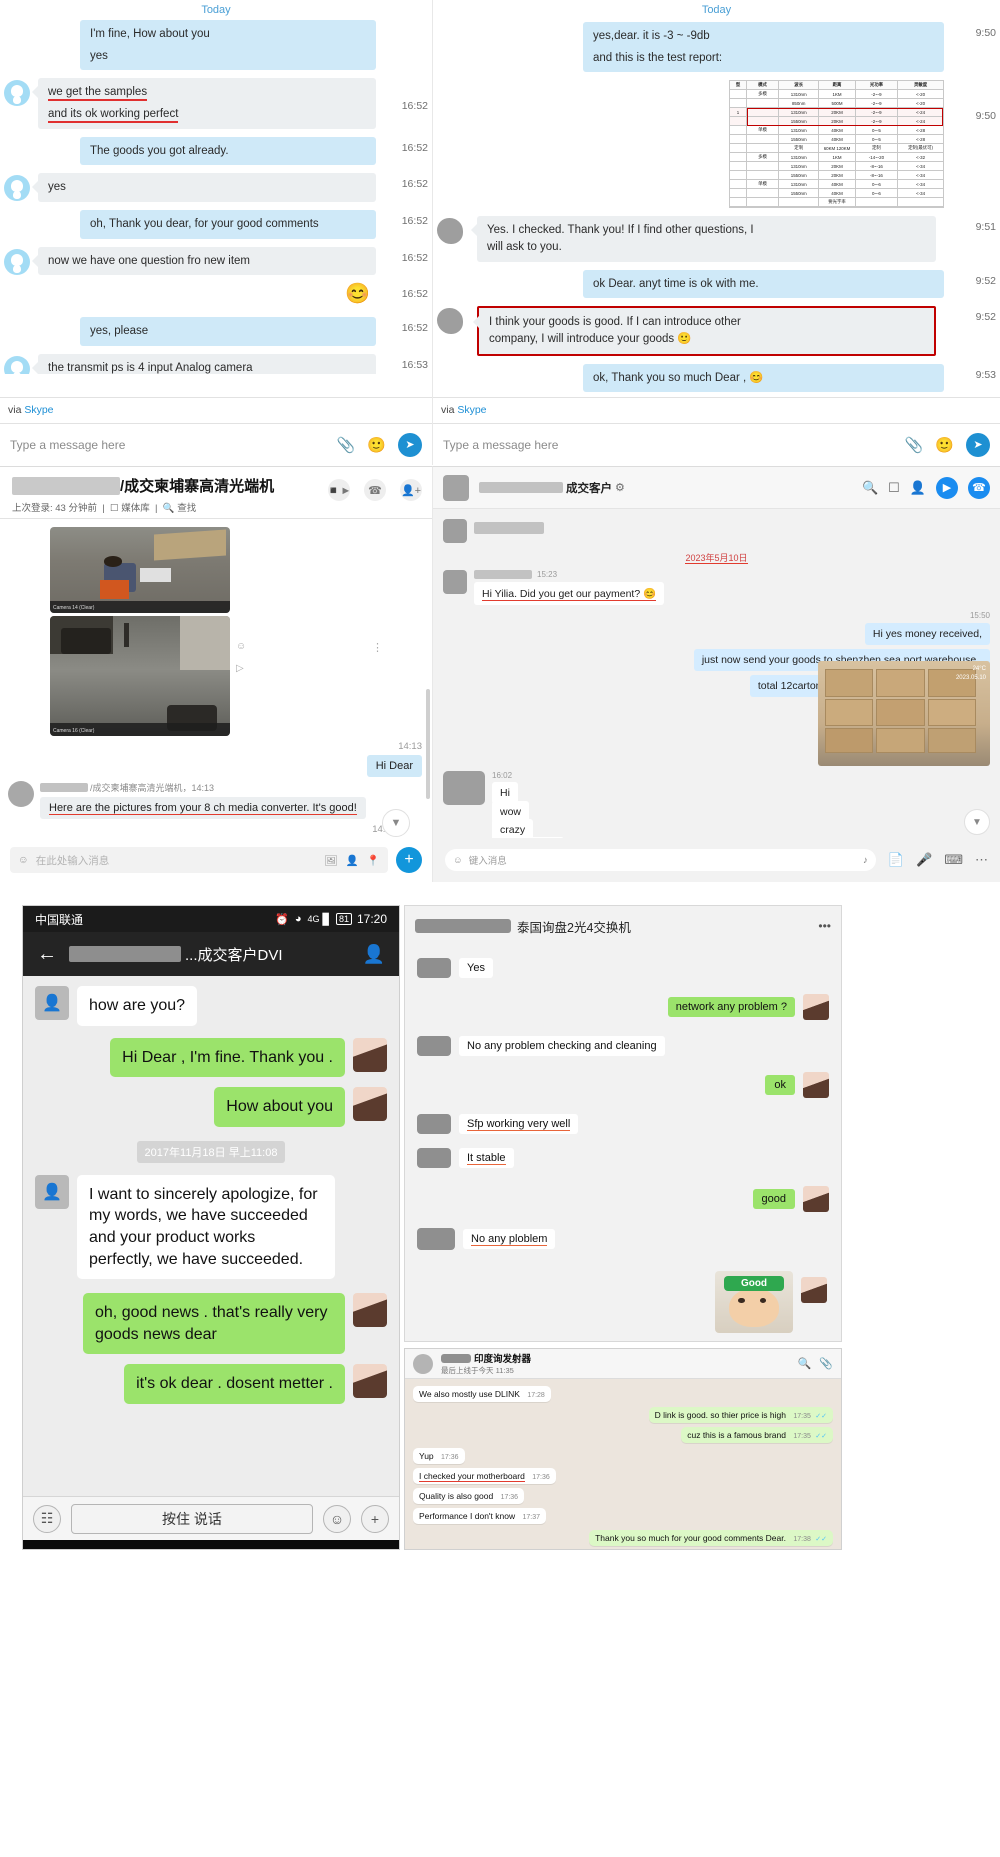 This screenshot has width=1000, height=1857. What do you see at coordinates (524, 247) in the screenshot?
I see `message-text: will ask to you.` at bounding box center [524, 247].